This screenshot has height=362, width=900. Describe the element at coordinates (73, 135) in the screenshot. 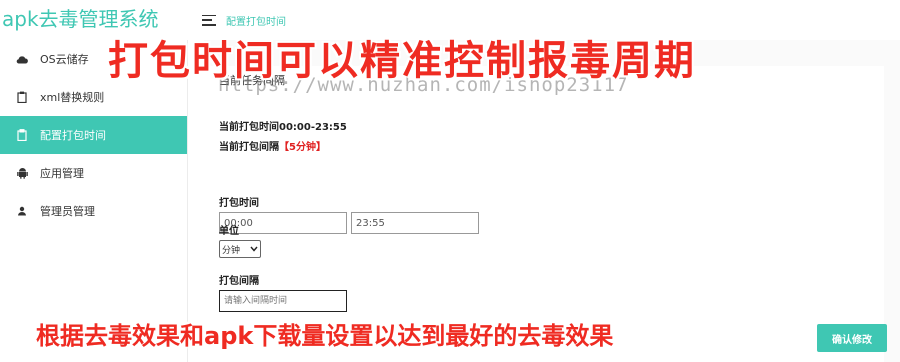

I see `sidebar-item-label: 配置打包时间` at that location.